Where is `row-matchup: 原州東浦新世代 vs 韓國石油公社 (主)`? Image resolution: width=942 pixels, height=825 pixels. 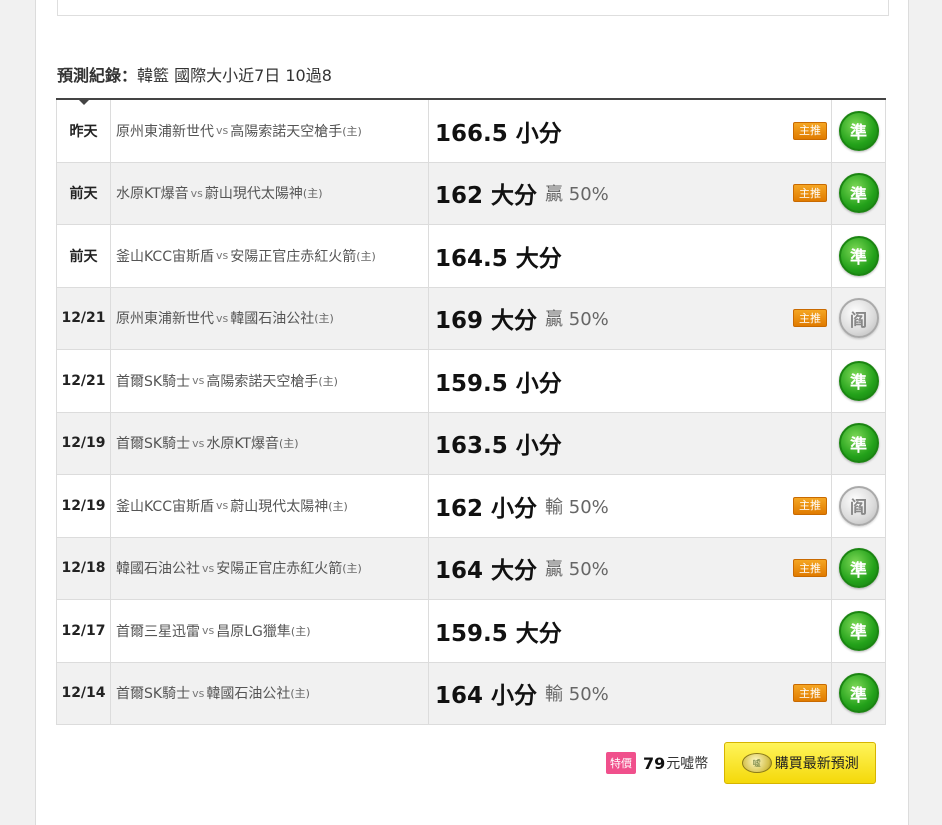 row-matchup: 原州東浦新世代 vs 韓國石油公社 (主) is located at coordinates (270, 318).